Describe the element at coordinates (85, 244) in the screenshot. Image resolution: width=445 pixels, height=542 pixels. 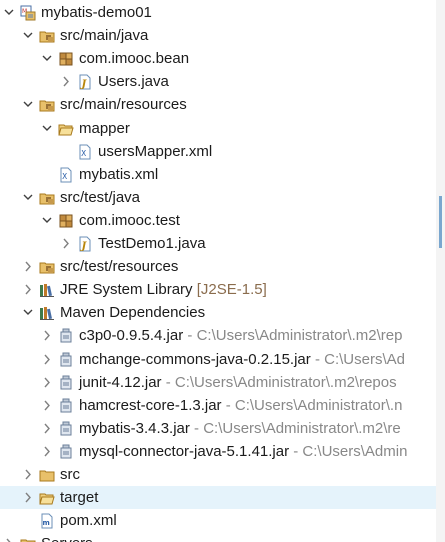
I see `java-file-icon: J` at that location.